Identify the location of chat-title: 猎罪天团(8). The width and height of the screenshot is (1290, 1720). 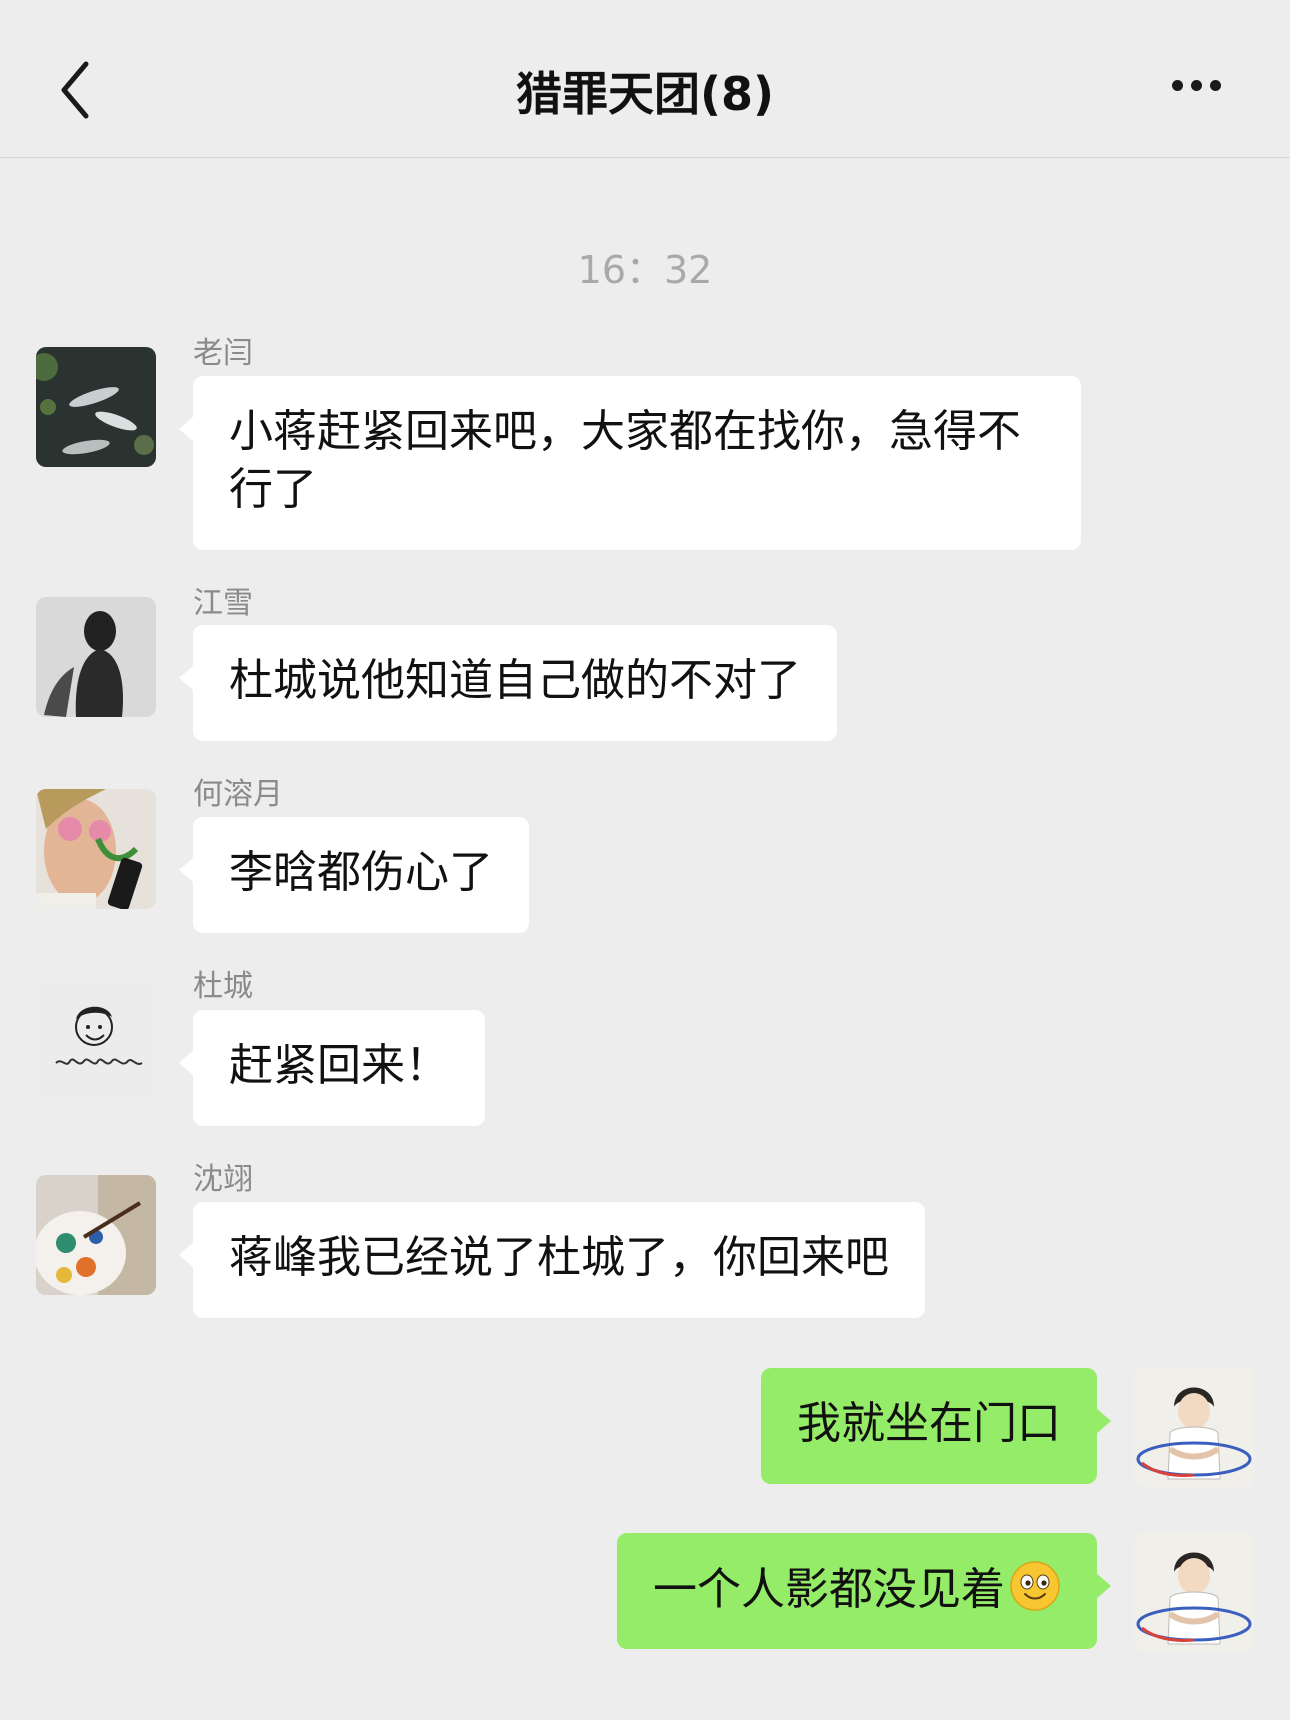
(645, 94).